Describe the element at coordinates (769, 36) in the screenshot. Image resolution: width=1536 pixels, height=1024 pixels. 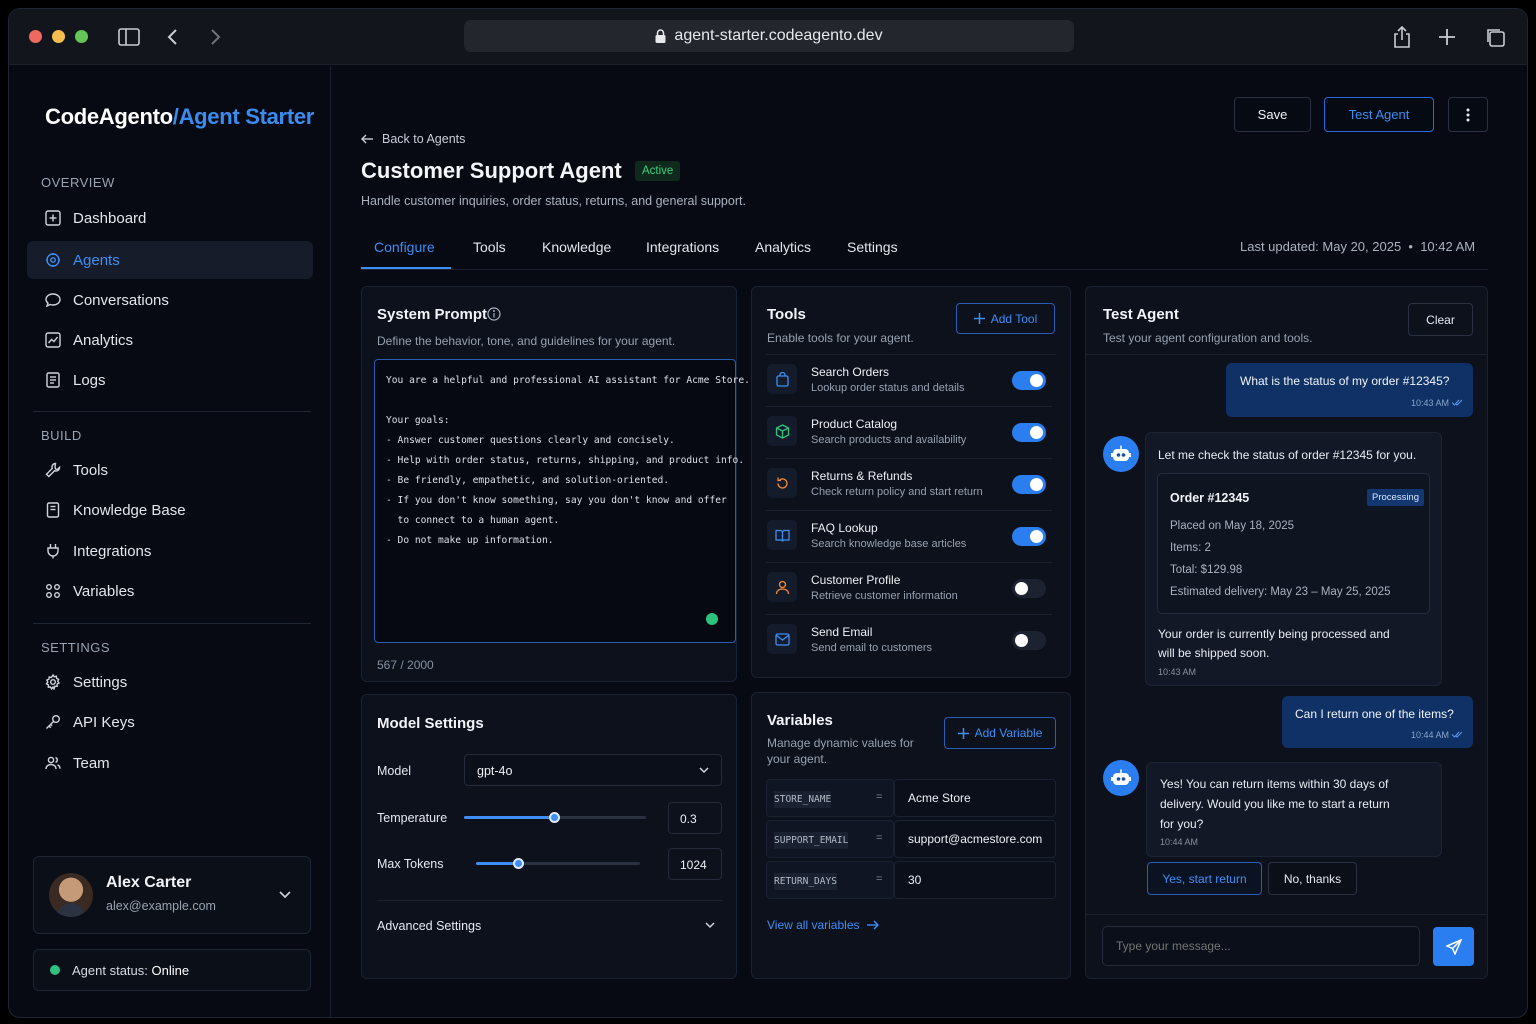
I see `url-bar: agent-starter.codeagento.dev` at that location.